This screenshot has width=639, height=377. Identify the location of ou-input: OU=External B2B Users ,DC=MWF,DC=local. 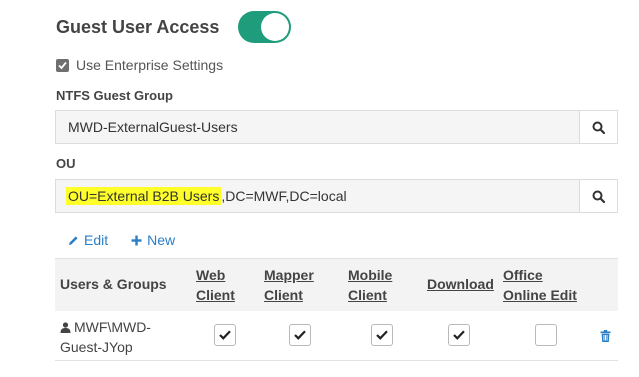
(317, 196).